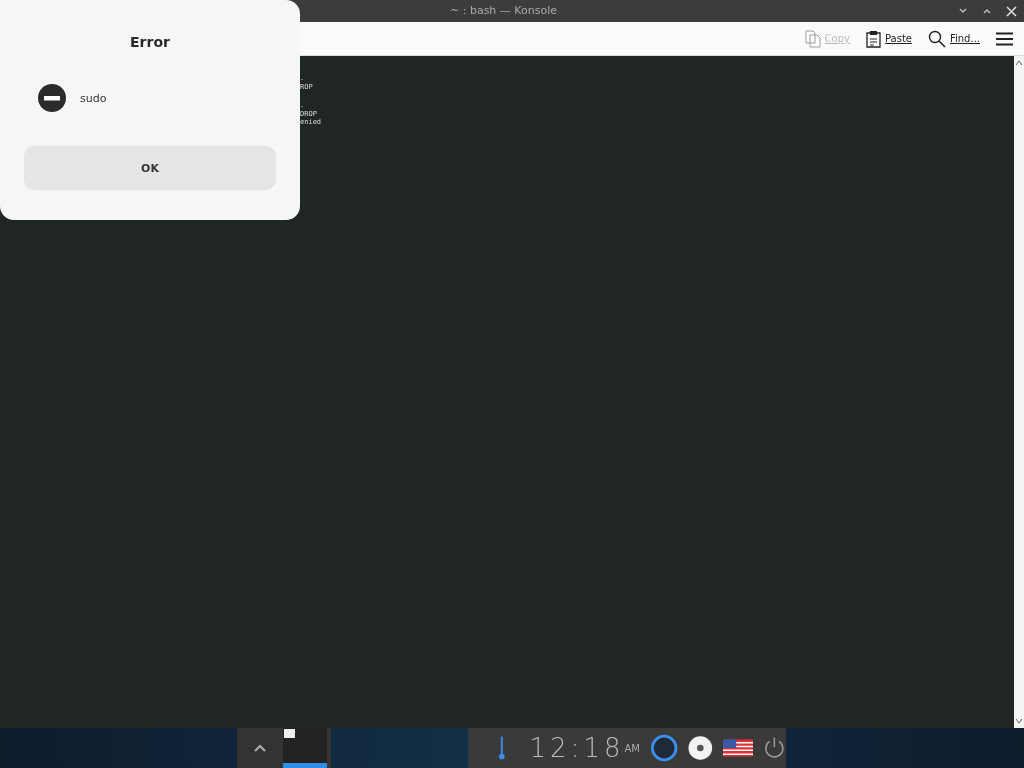 Image resolution: width=1024 pixels, height=768 pixels. What do you see at coordinates (987, 11) in the screenshot?
I see `maximize-icon` at bounding box center [987, 11].